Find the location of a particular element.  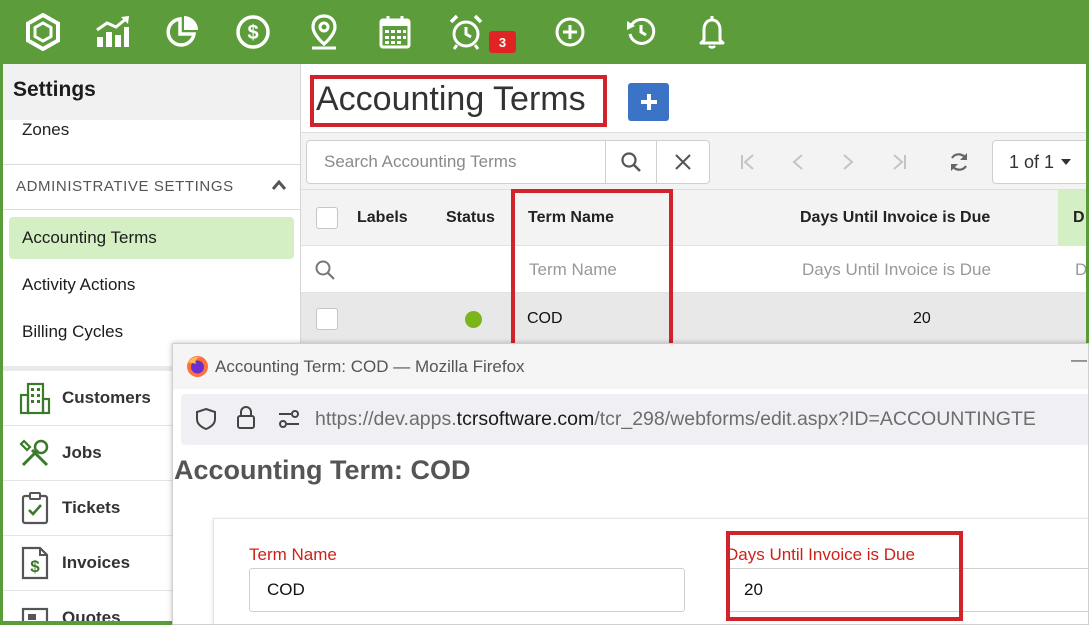

filter-term-name-input: Term Name is located at coordinates (573, 269).